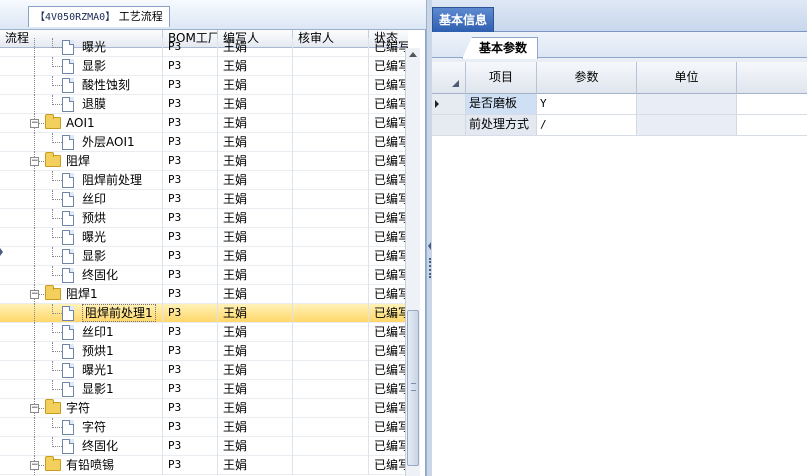 The height and width of the screenshot is (476, 807). What do you see at coordinates (98, 370) in the screenshot?
I see `tree-node-label: 曝光1` at bounding box center [98, 370].